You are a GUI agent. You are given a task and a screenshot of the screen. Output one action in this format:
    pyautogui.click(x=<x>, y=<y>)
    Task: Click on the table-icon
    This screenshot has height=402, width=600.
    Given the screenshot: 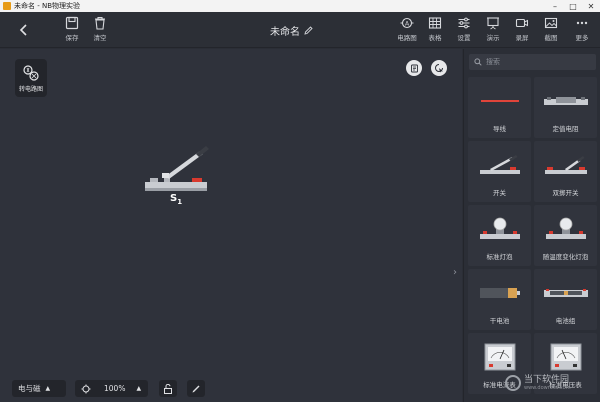 What is the action you would take?
    pyautogui.click(x=435, y=23)
    